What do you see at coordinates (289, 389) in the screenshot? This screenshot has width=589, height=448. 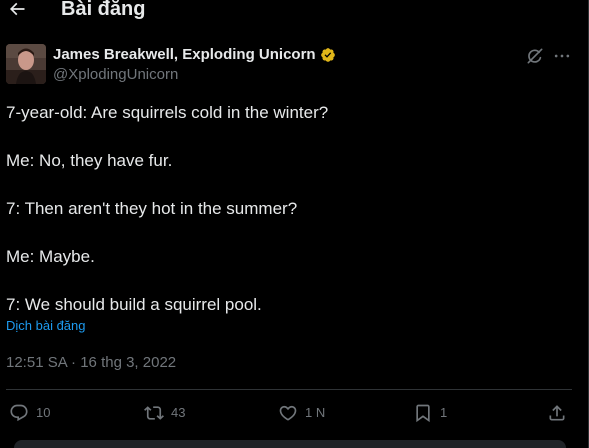 I see `divider` at bounding box center [289, 389].